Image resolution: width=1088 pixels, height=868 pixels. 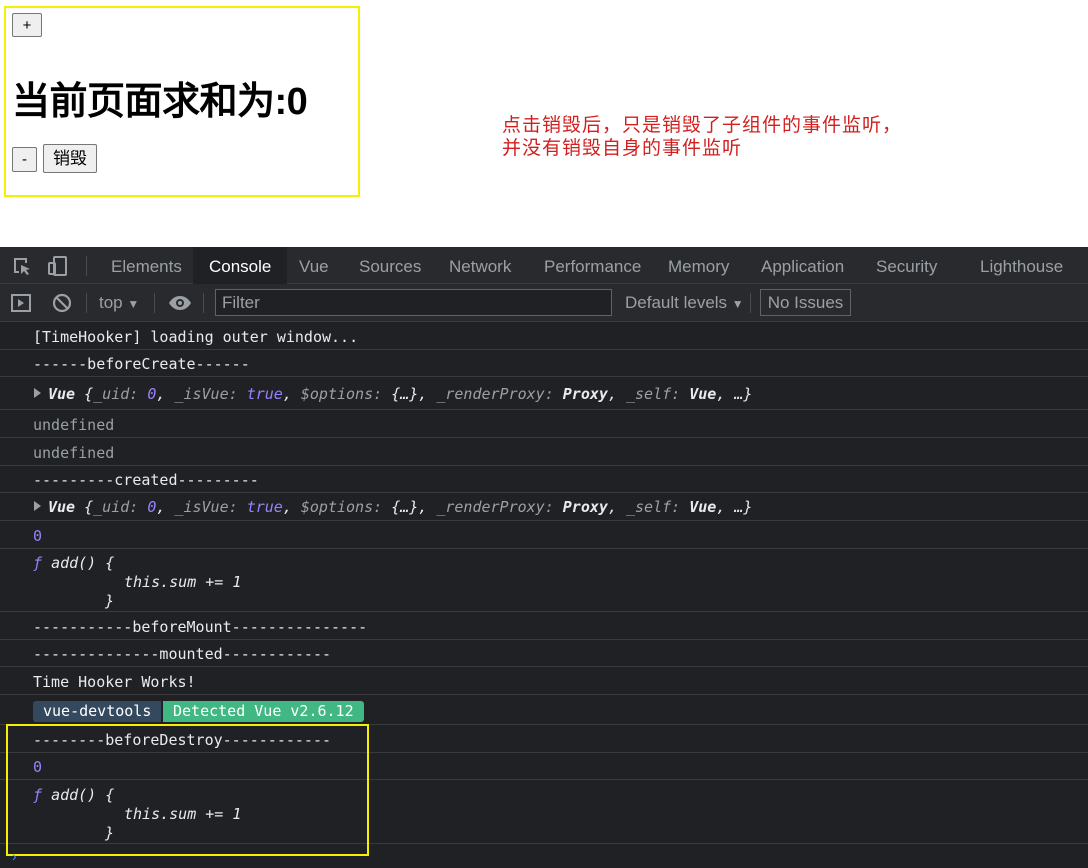 I want to click on log-levels-dropdown: Default levels ▼, so click(x=684, y=303).